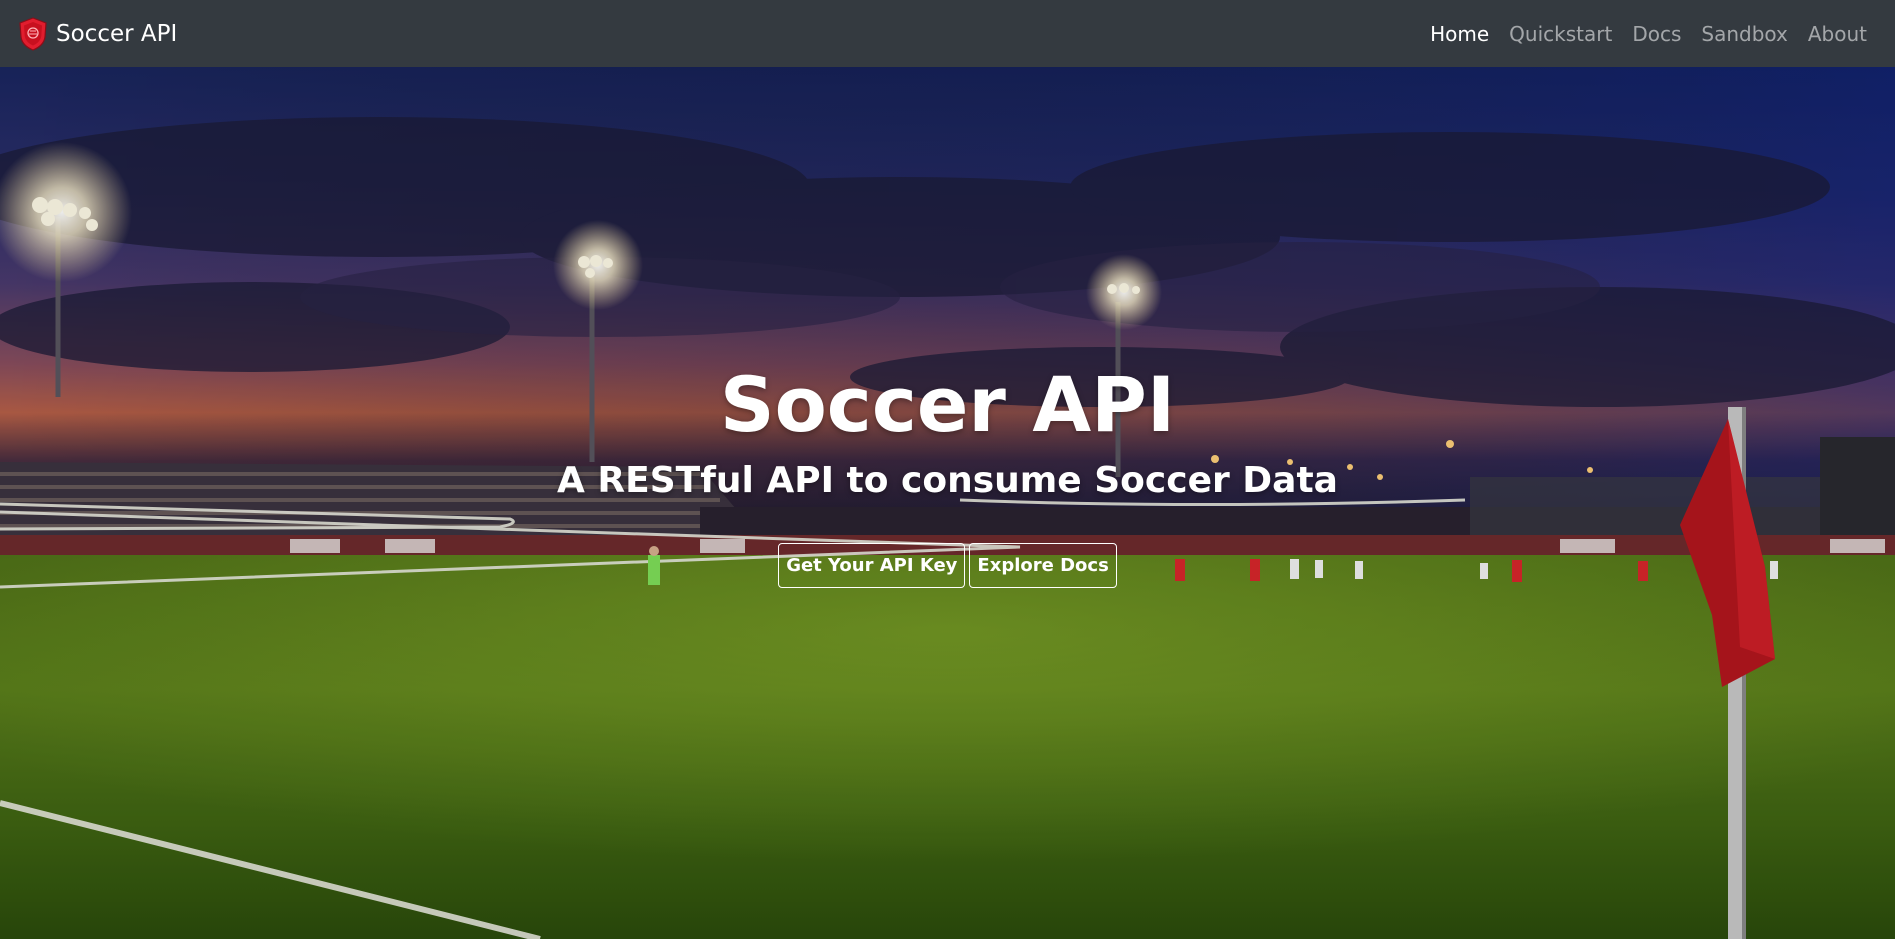 This screenshot has height=939, width=1895. What do you see at coordinates (1459, 34) in the screenshot?
I see `nav-link-home: Home` at bounding box center [1459, 34].